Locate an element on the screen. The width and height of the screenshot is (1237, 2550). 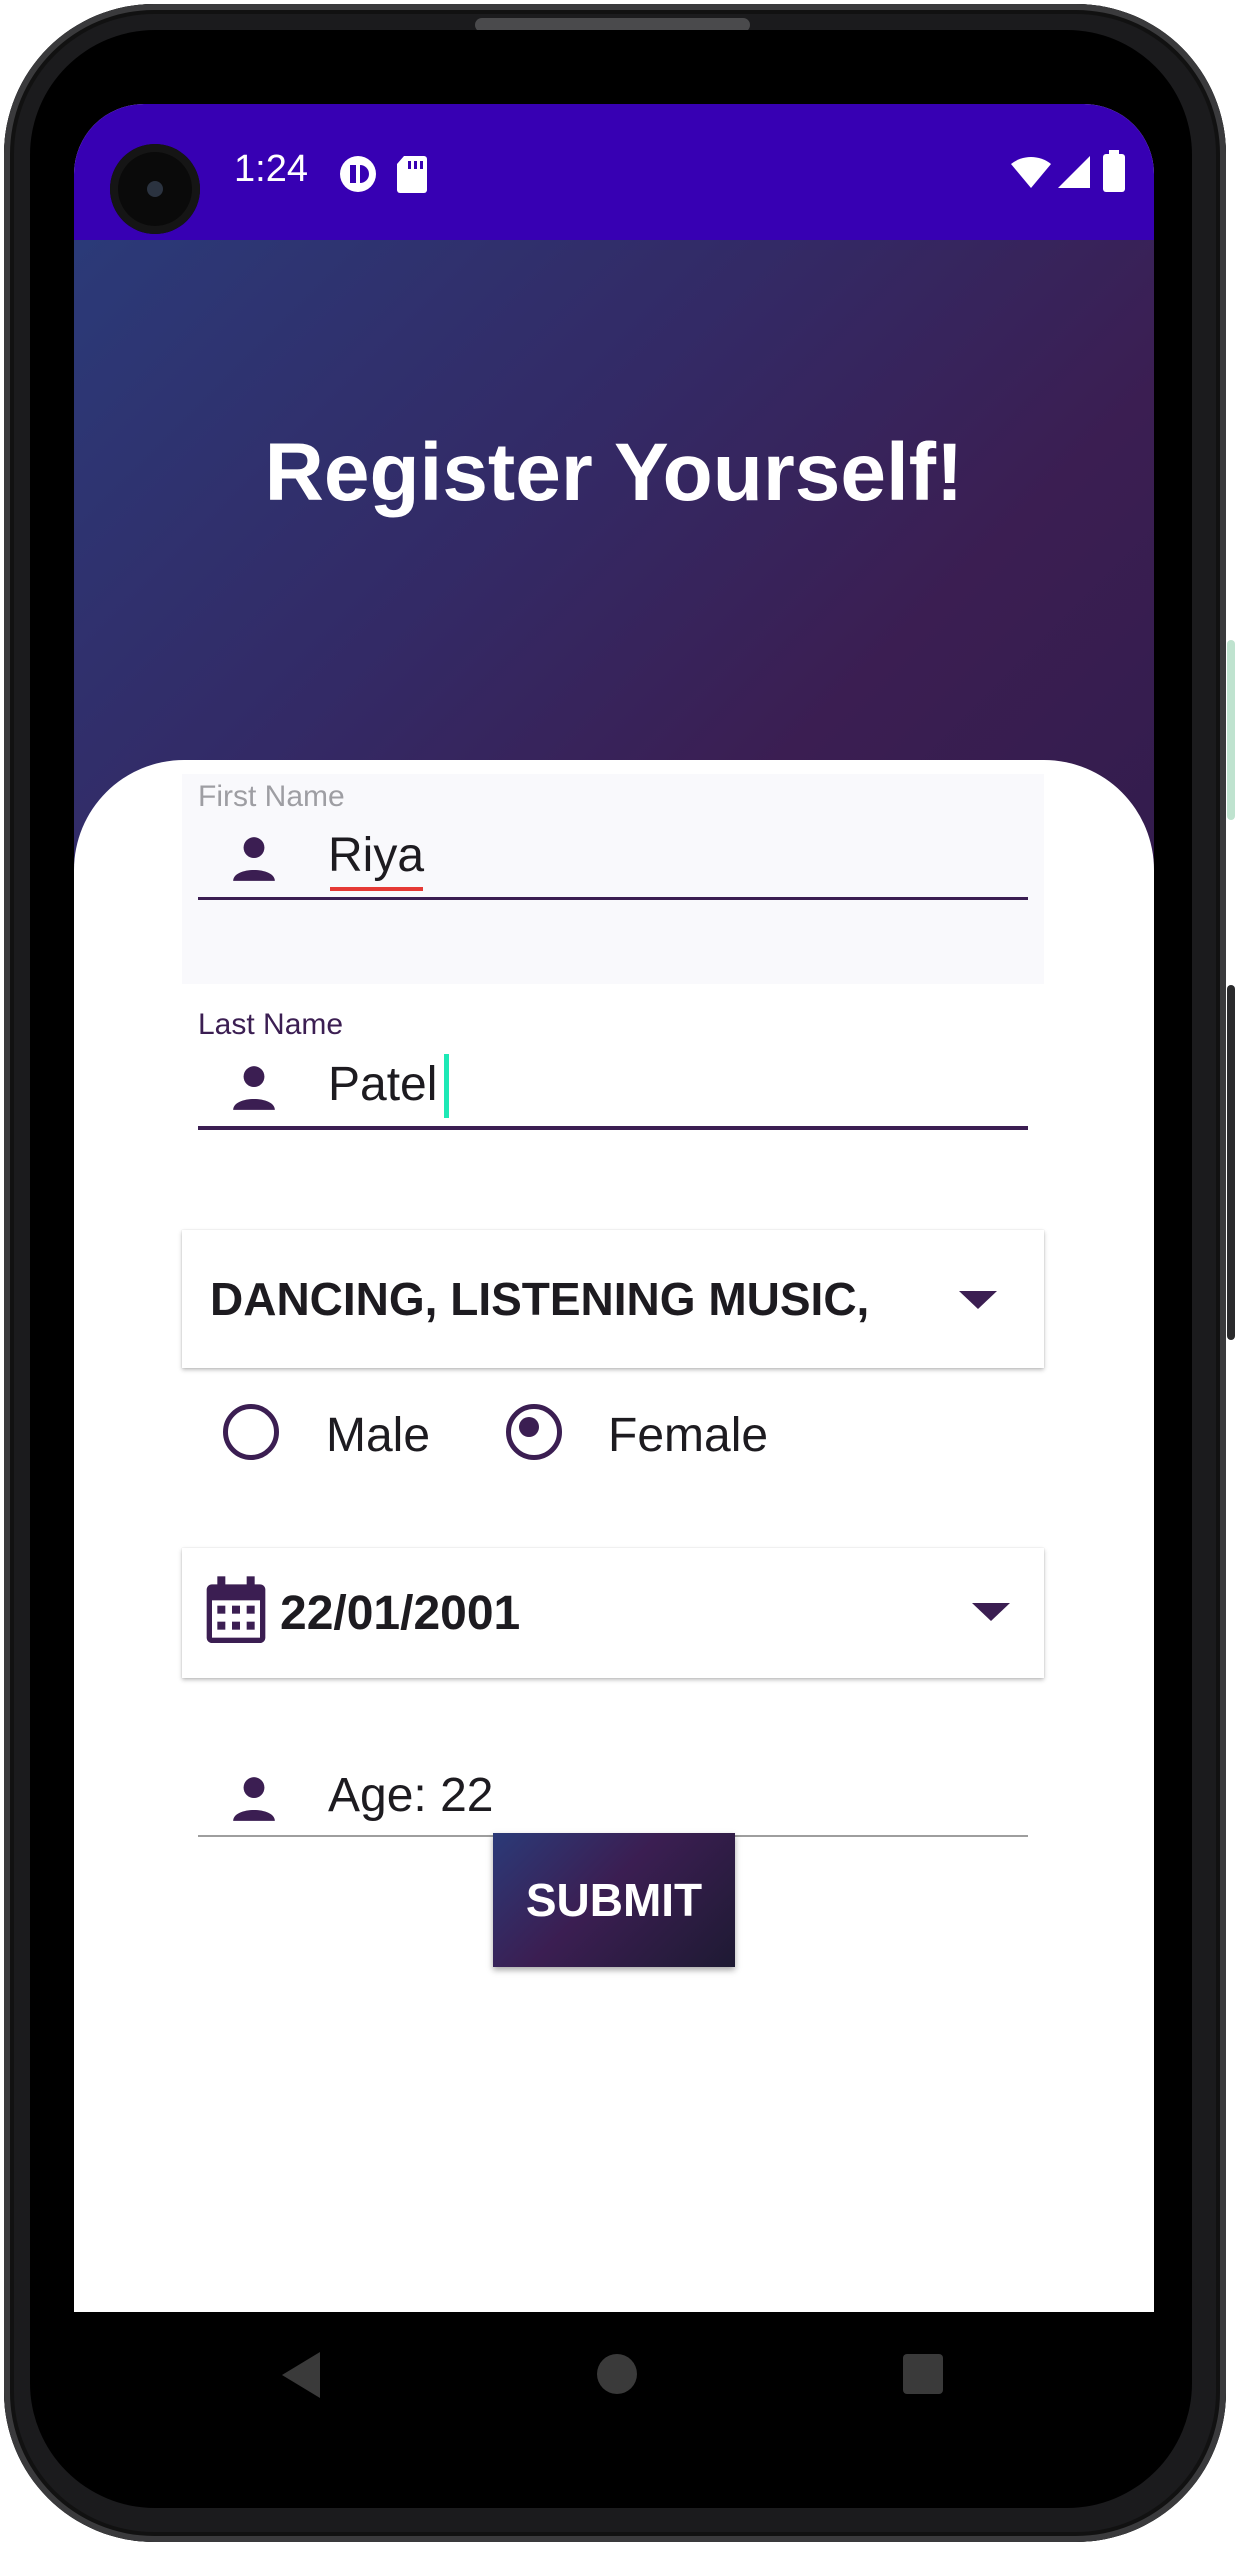
radio-female is located at coordinates (534, 1432).